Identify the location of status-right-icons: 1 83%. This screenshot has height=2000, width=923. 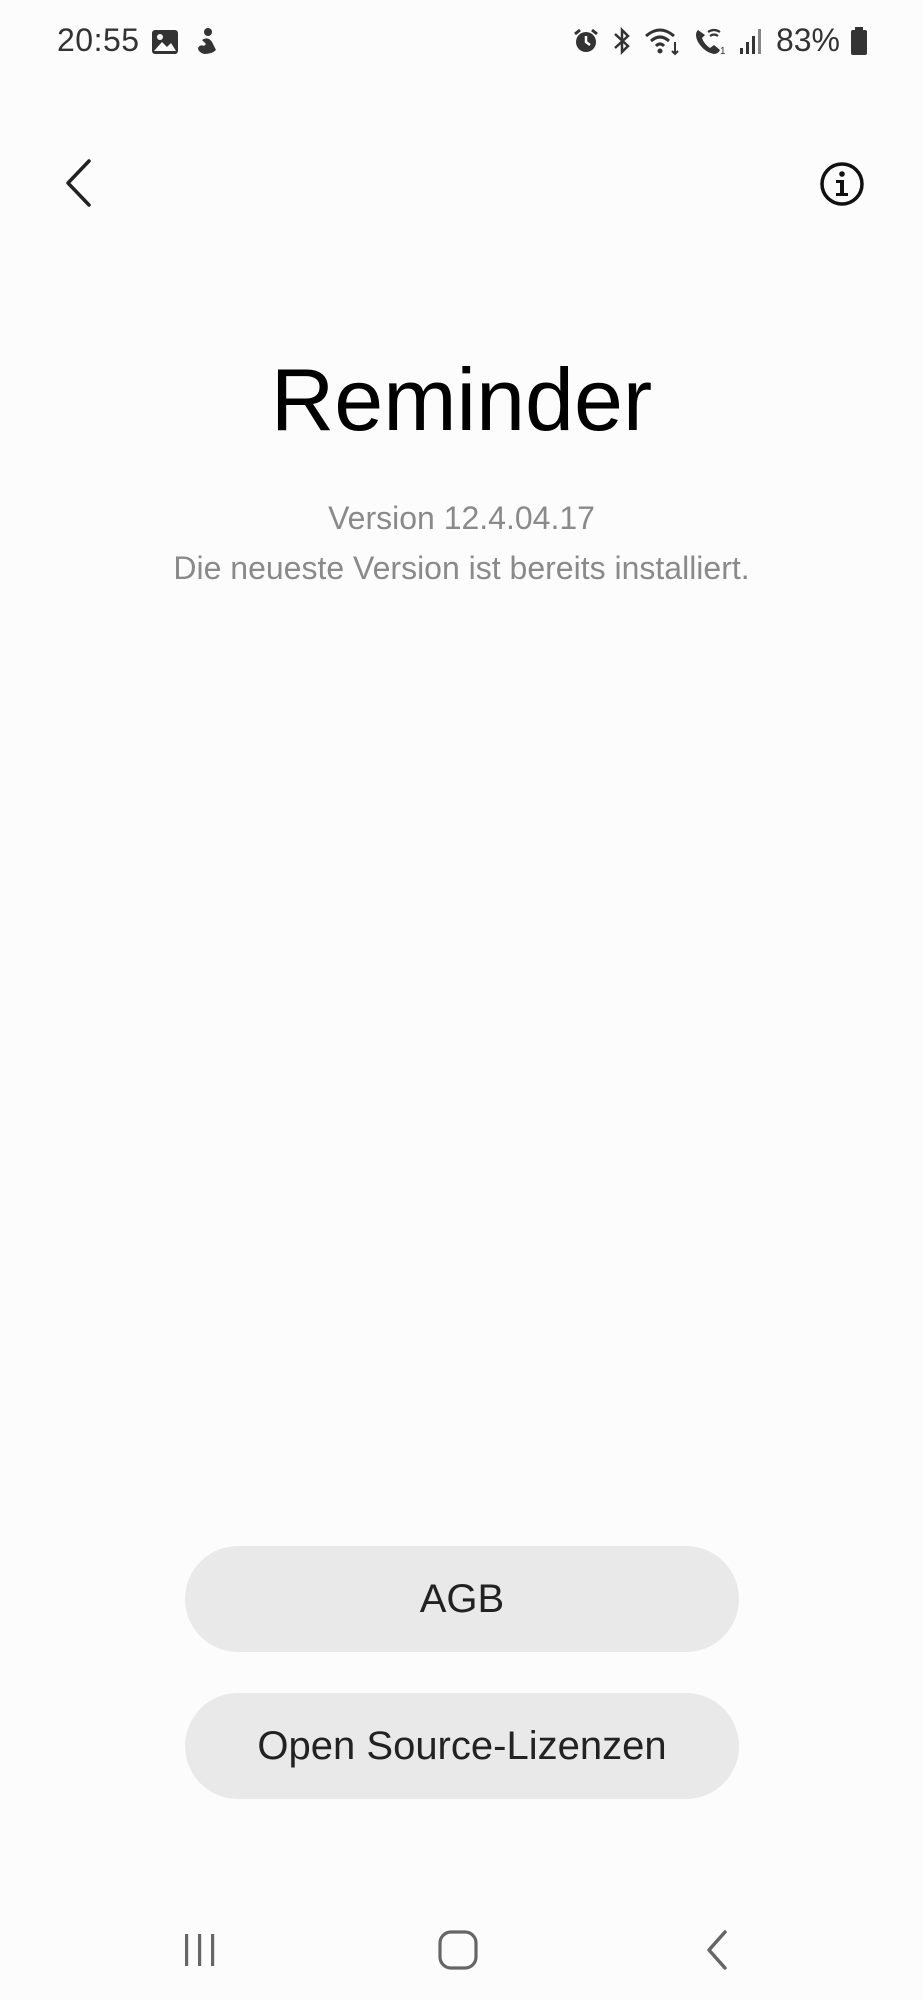
(720, 40).